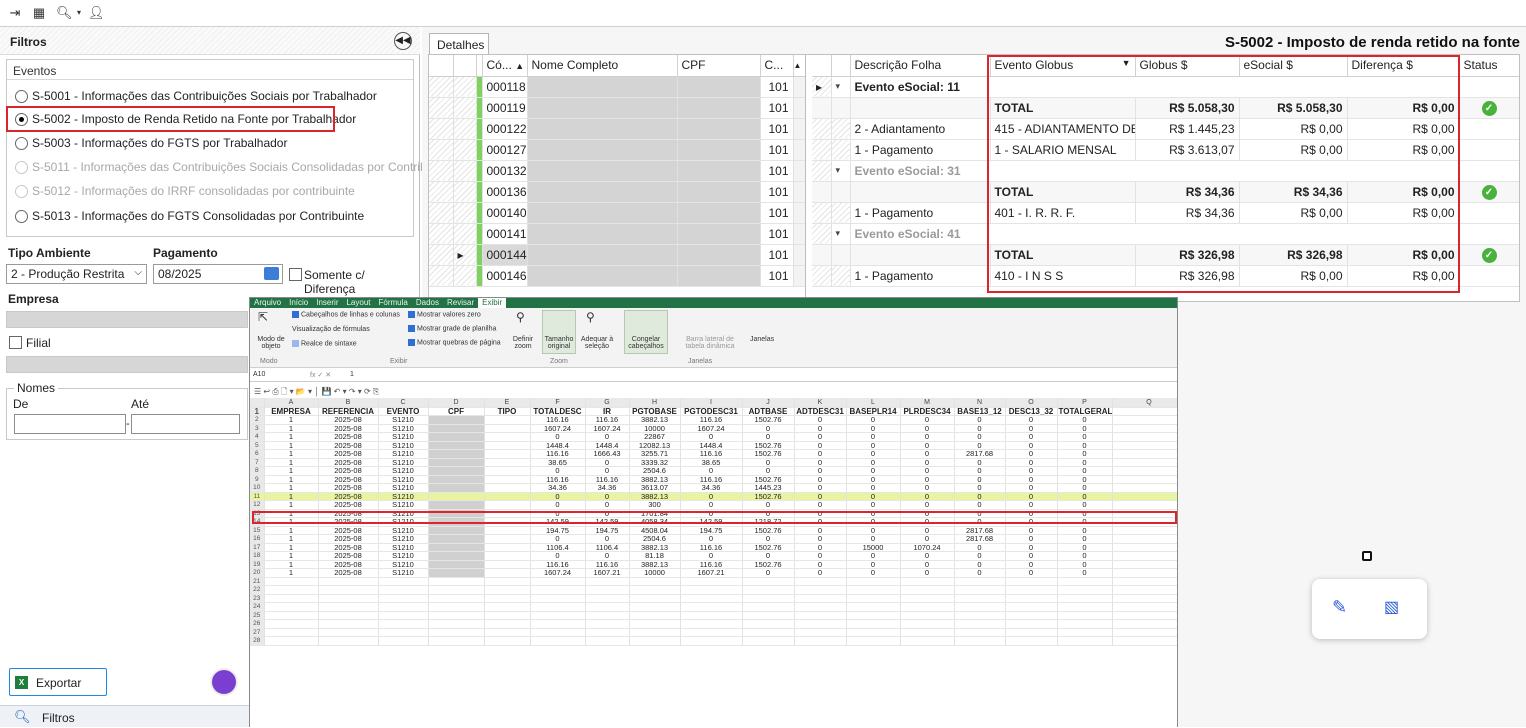 This screenshot has height=728, width=1526. I want to click on column-letter: K, so click(820, 403).